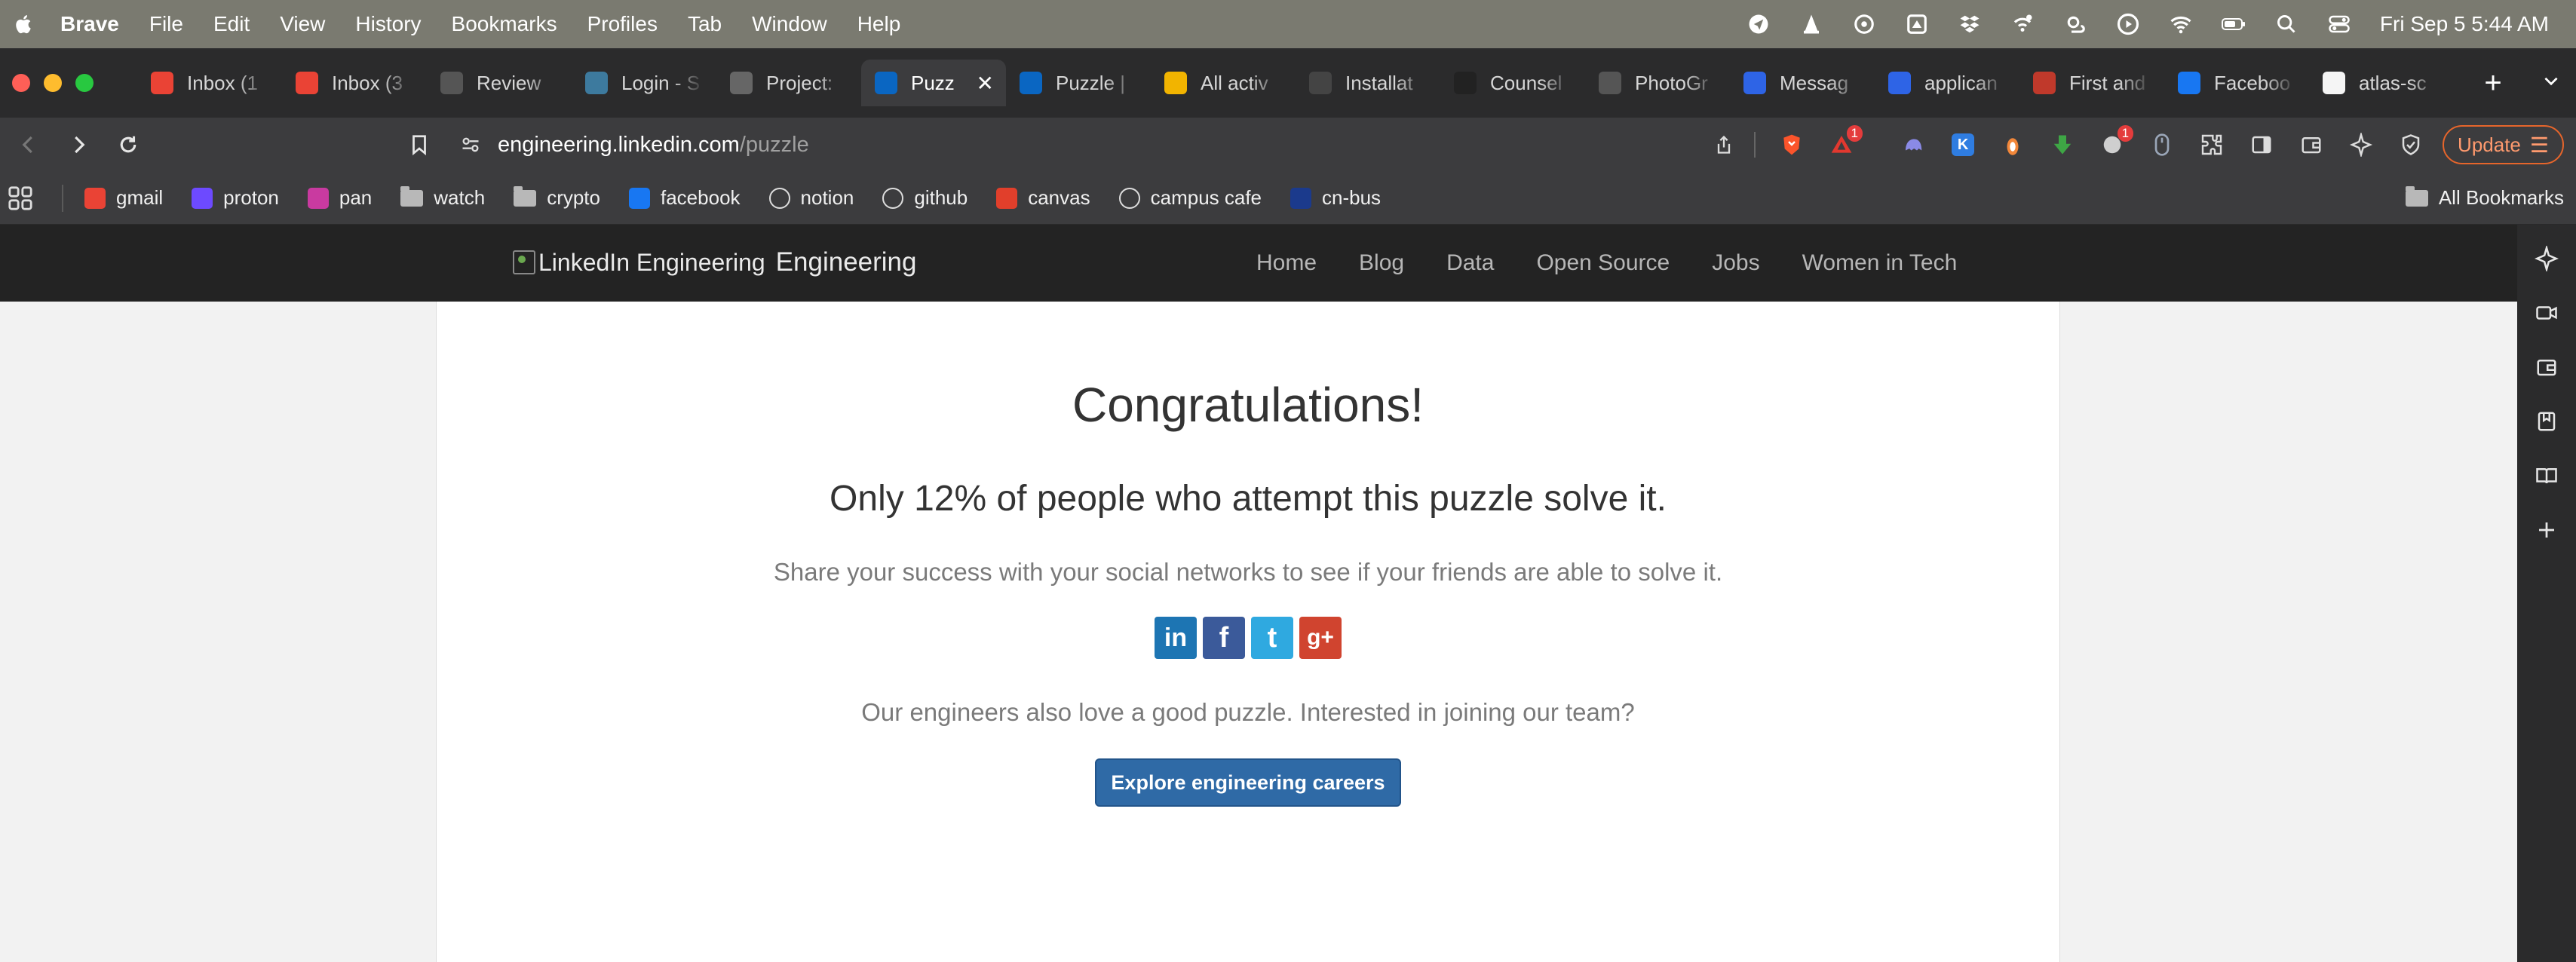 Image resolution: width=2576 pixels, height=962 pixels. Describe the element at coordinates (123, 198) in the screenshot. I see `bookmark-gmail: gmail` at that location.